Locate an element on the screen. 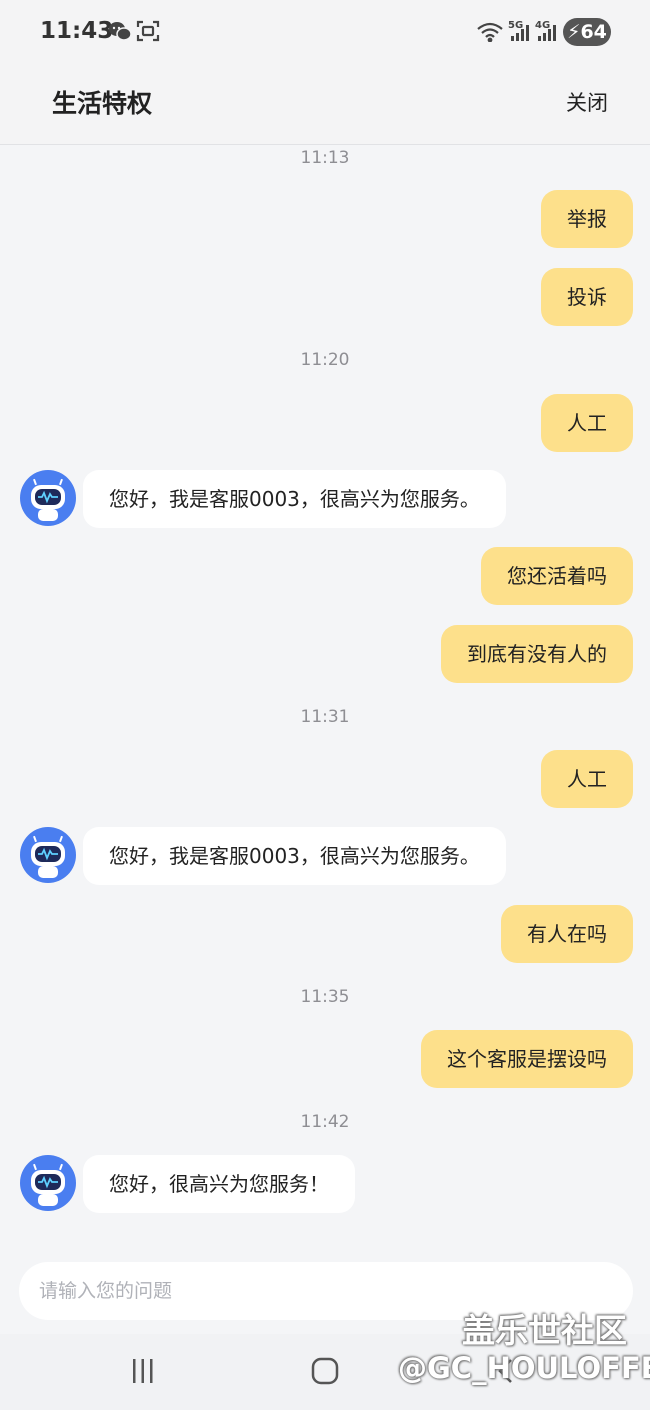 The height and width of the screenshot is (1410, 650). home-icon is located at coordinates (325, 1373).